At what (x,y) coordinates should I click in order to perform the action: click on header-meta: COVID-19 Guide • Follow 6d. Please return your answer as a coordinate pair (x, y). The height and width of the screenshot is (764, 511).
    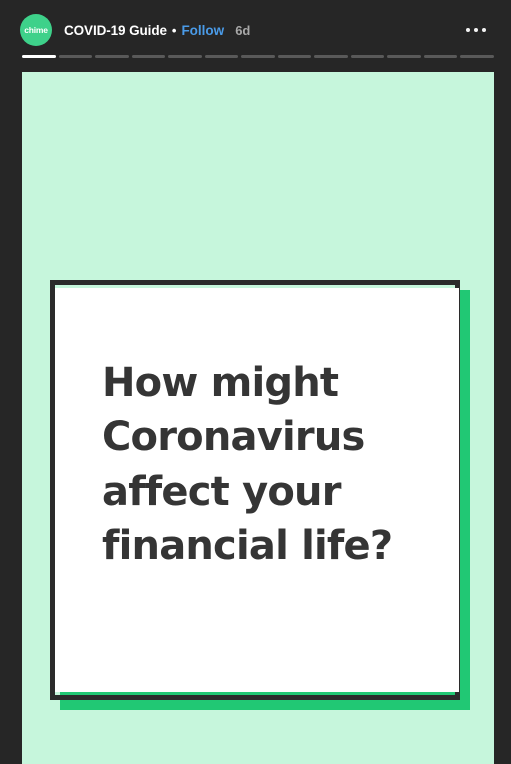
    Looking at the image, I should click on (261, 30).